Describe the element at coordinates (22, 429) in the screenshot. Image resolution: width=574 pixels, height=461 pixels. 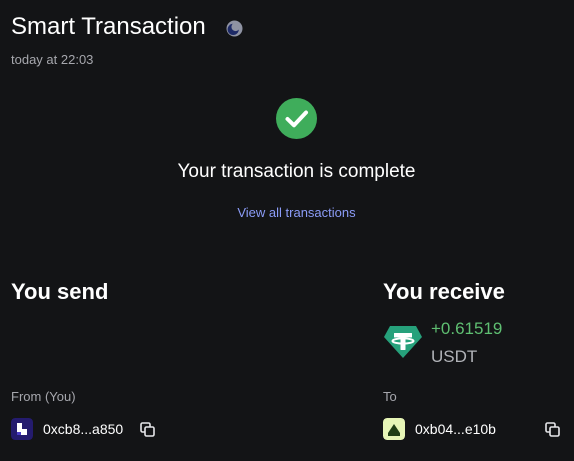
I see `account-avatar-icon` at that location.